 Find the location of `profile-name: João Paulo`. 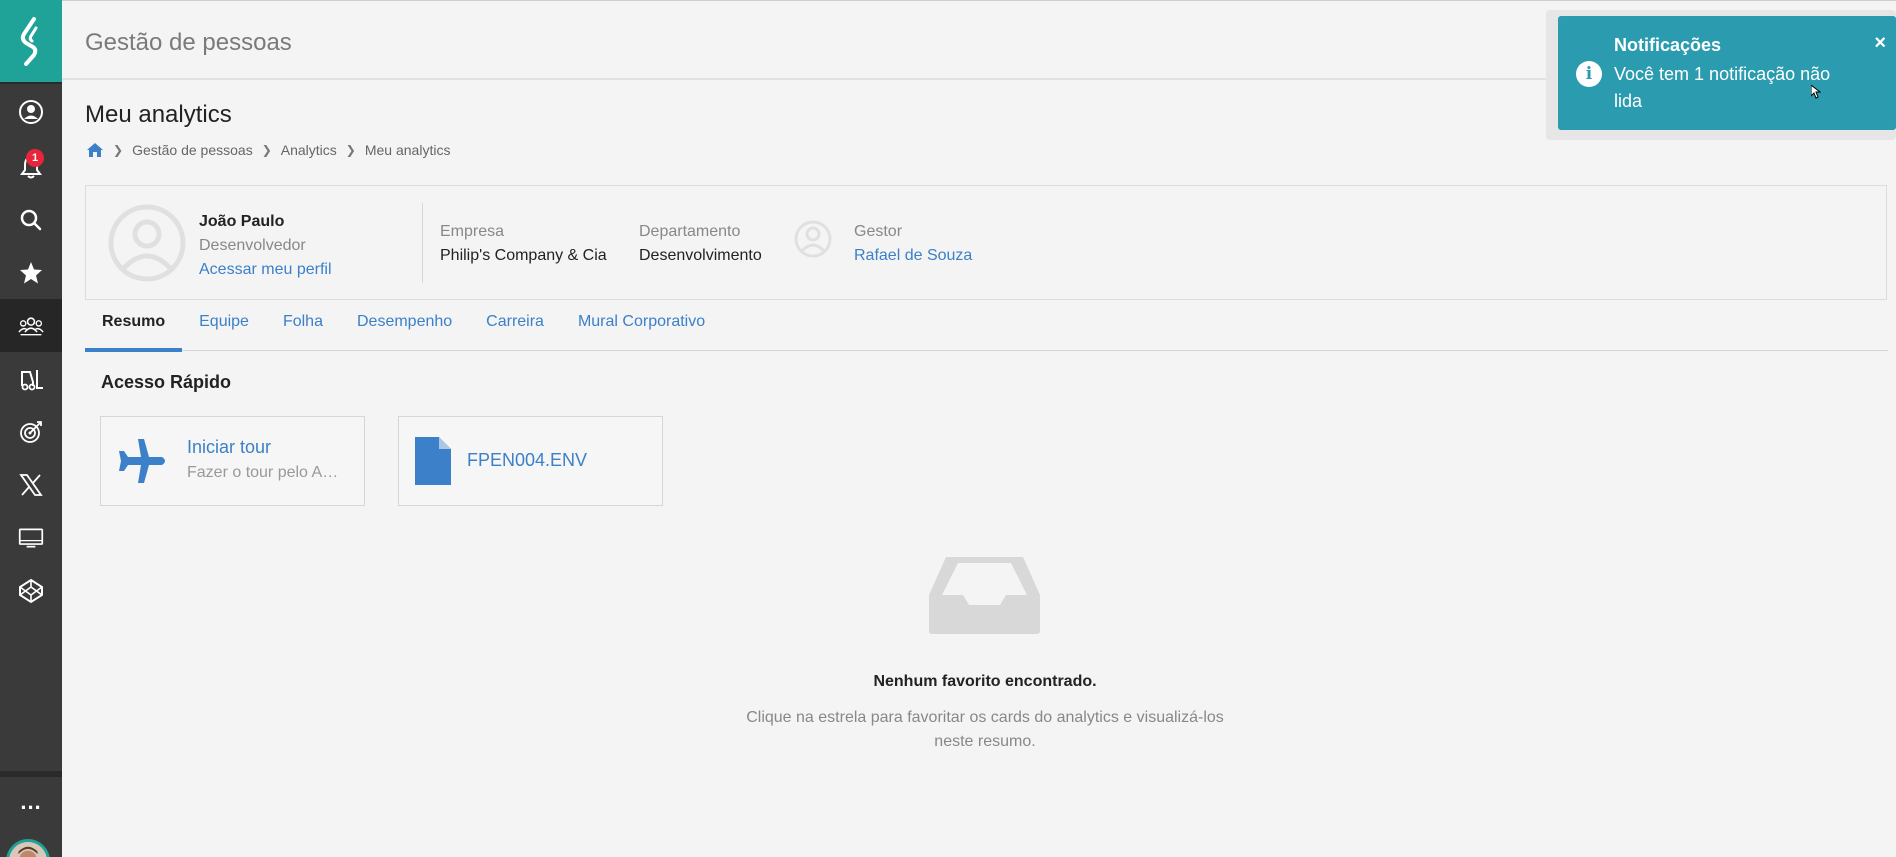

profile-name: João Paulo is located at coordinates (242, 221).